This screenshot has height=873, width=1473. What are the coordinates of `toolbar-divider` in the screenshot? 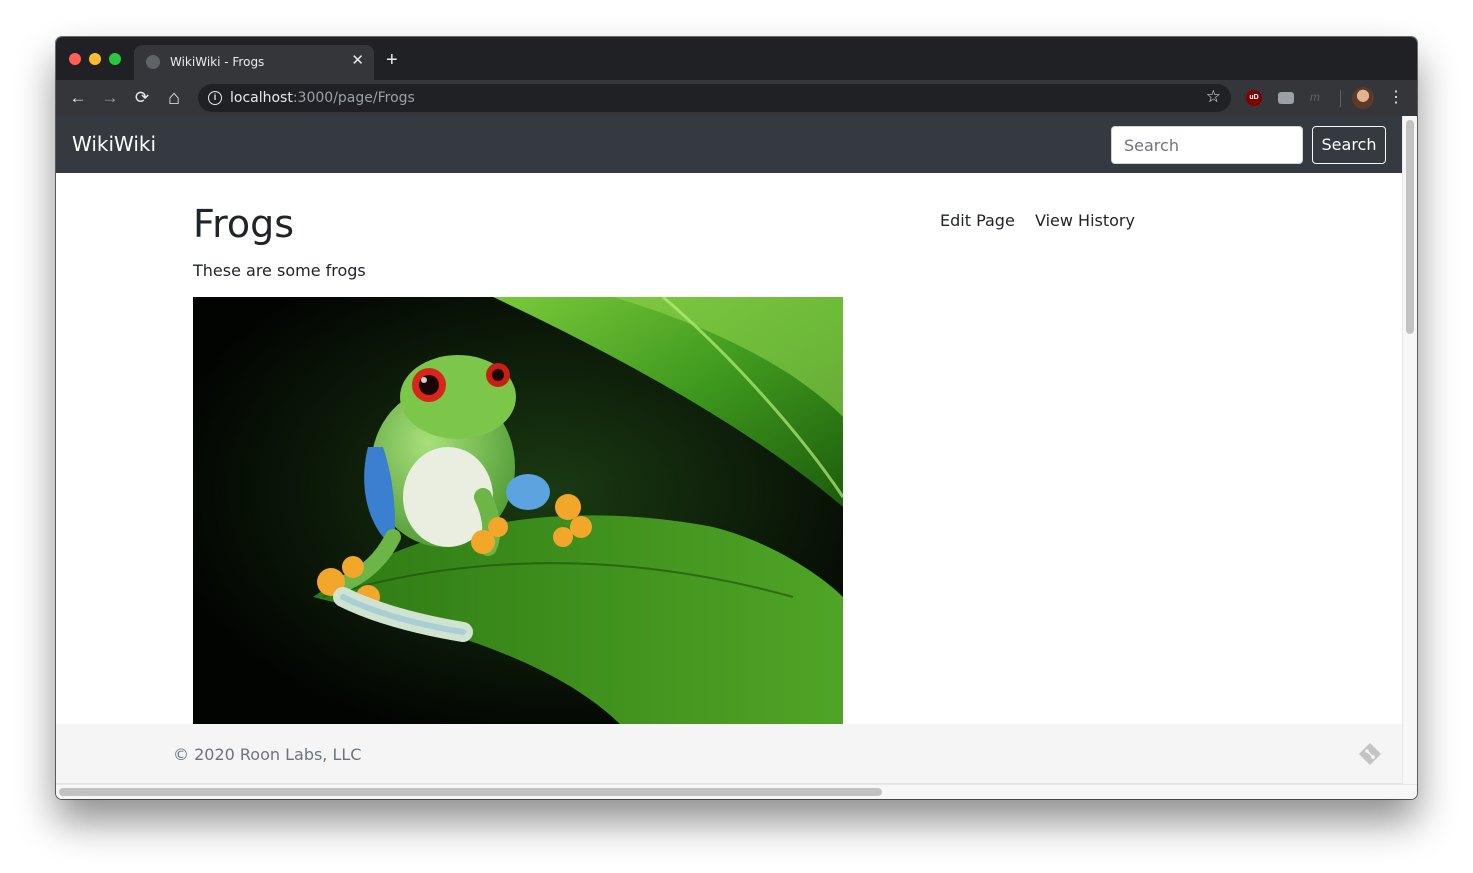 It's located at (1340, 98).